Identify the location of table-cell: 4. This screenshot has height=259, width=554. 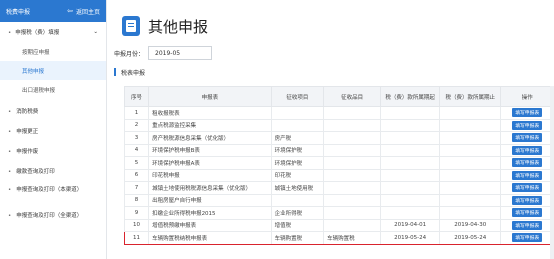
(136, 150).